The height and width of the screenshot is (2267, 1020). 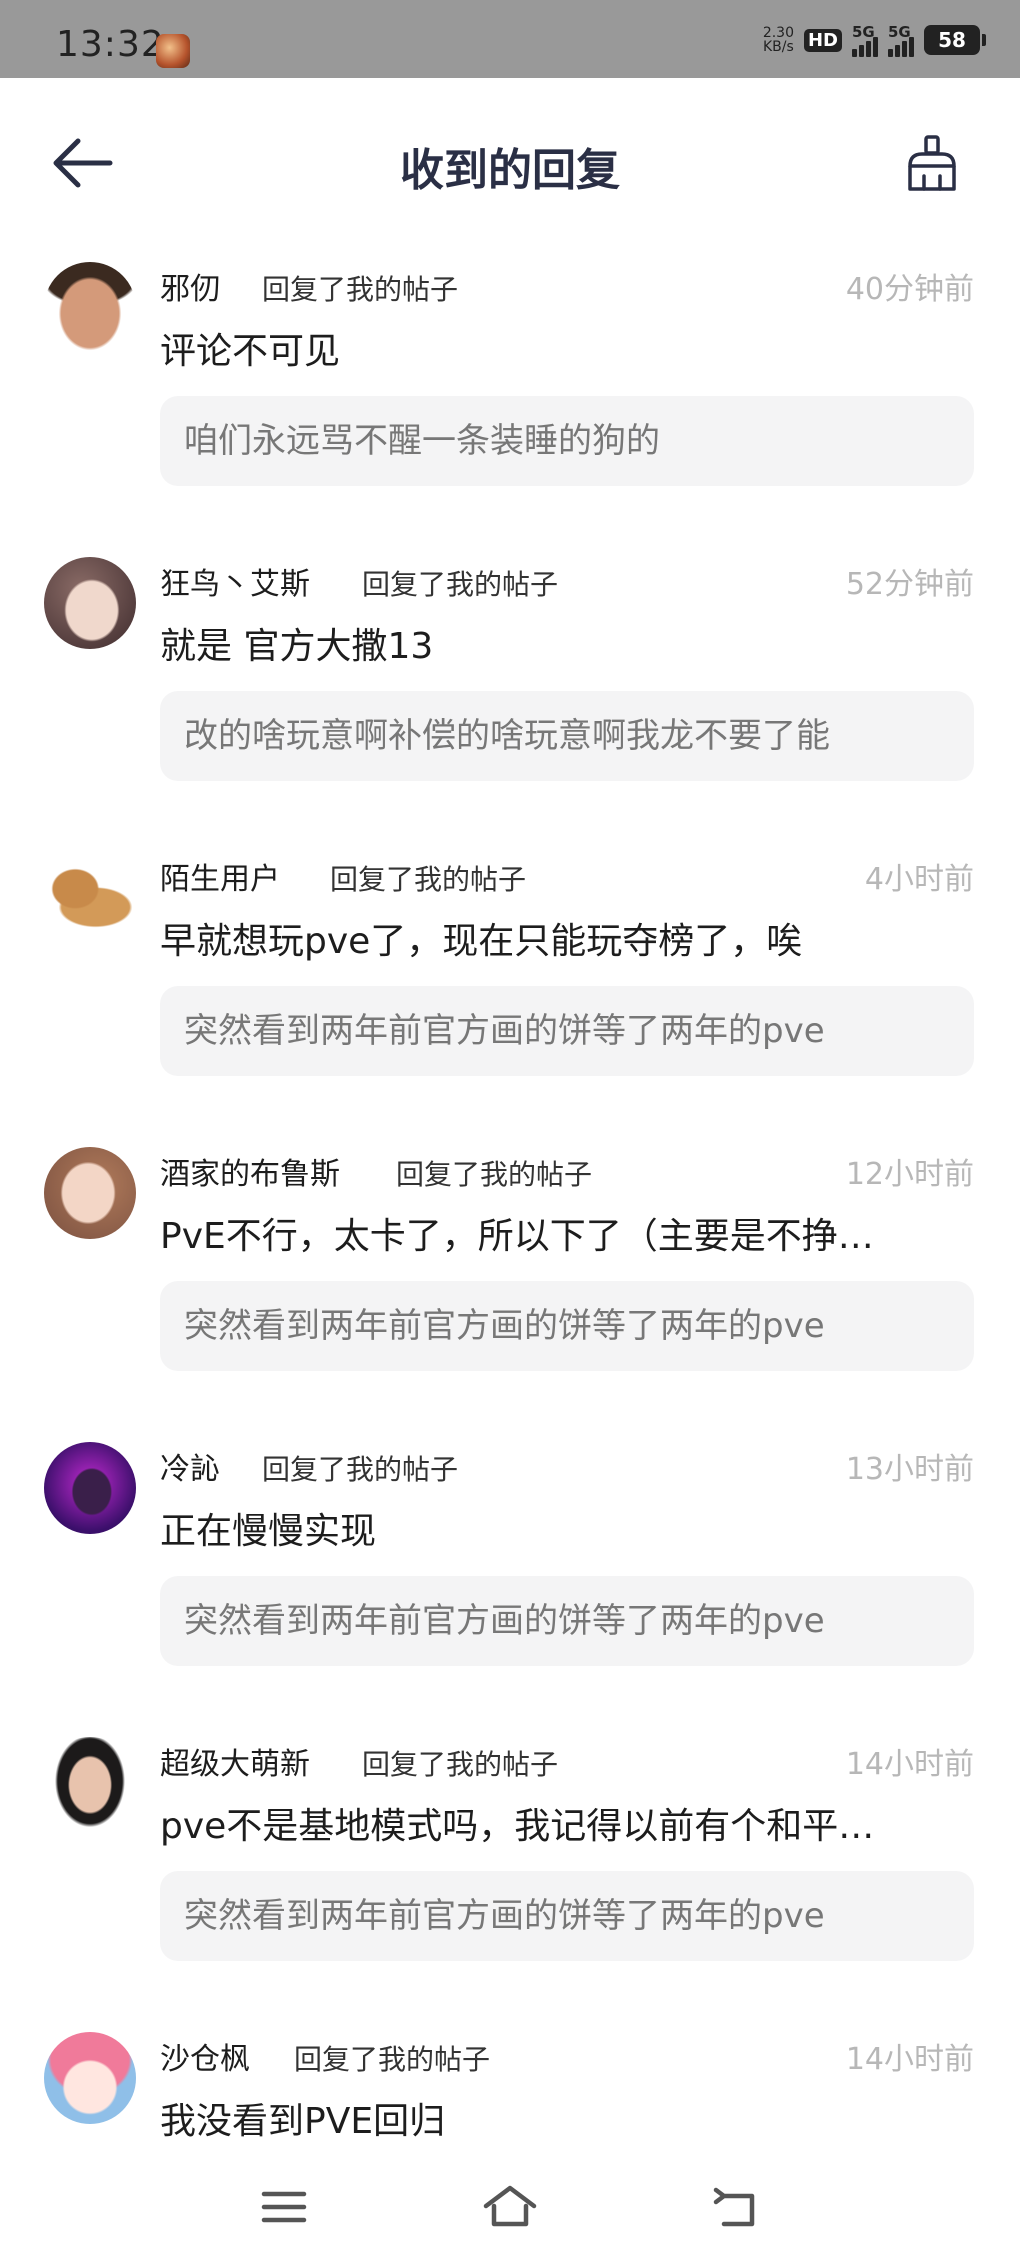 What do you see at coordinates (220, 876) in the screenshot?
I see `username: 陌生用户` at bounding box center [220, 876].